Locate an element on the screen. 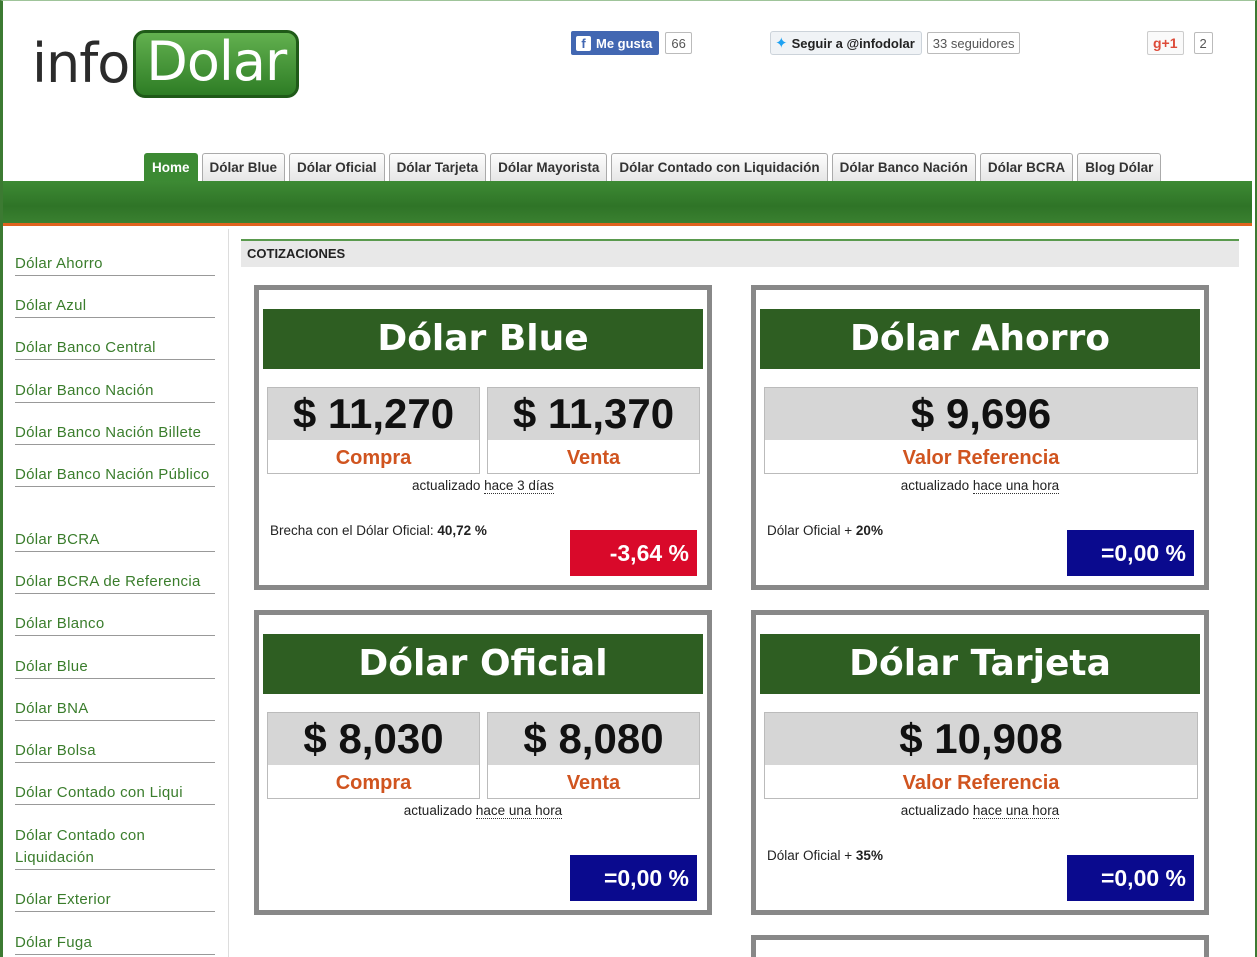 The image size is (1257, 957). sidebar-item-dolar-exterior: Dólar Exterior is located at coordinates (115, 900).